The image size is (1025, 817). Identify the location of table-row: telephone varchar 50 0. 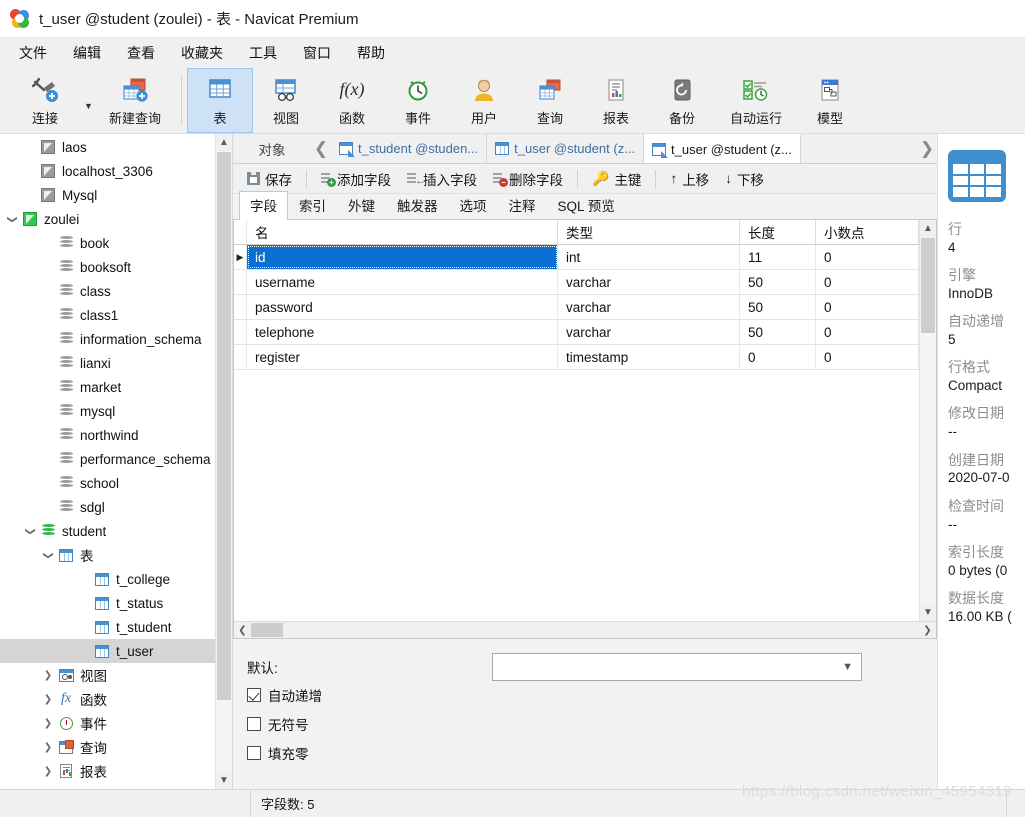
(576, 332).